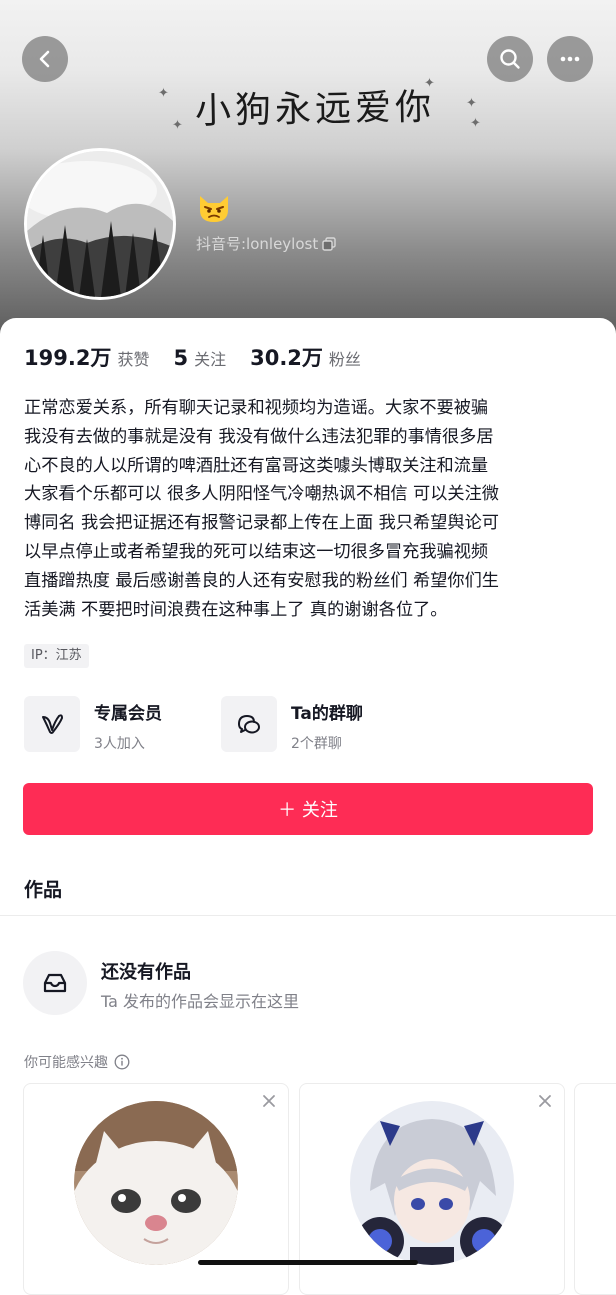 Image resolution: width=616 pixels, height=1295 pixels. What do you see at coordinates (133, 359) in the screenshot?
I see `likes-label: 获赞` at bounding box center [133, 359].